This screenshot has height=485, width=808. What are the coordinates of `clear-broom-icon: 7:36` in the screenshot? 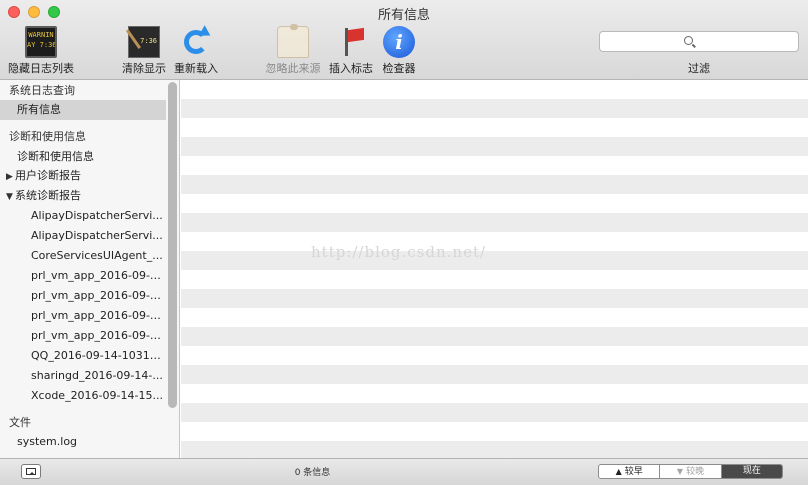 It's located at (142, 40).